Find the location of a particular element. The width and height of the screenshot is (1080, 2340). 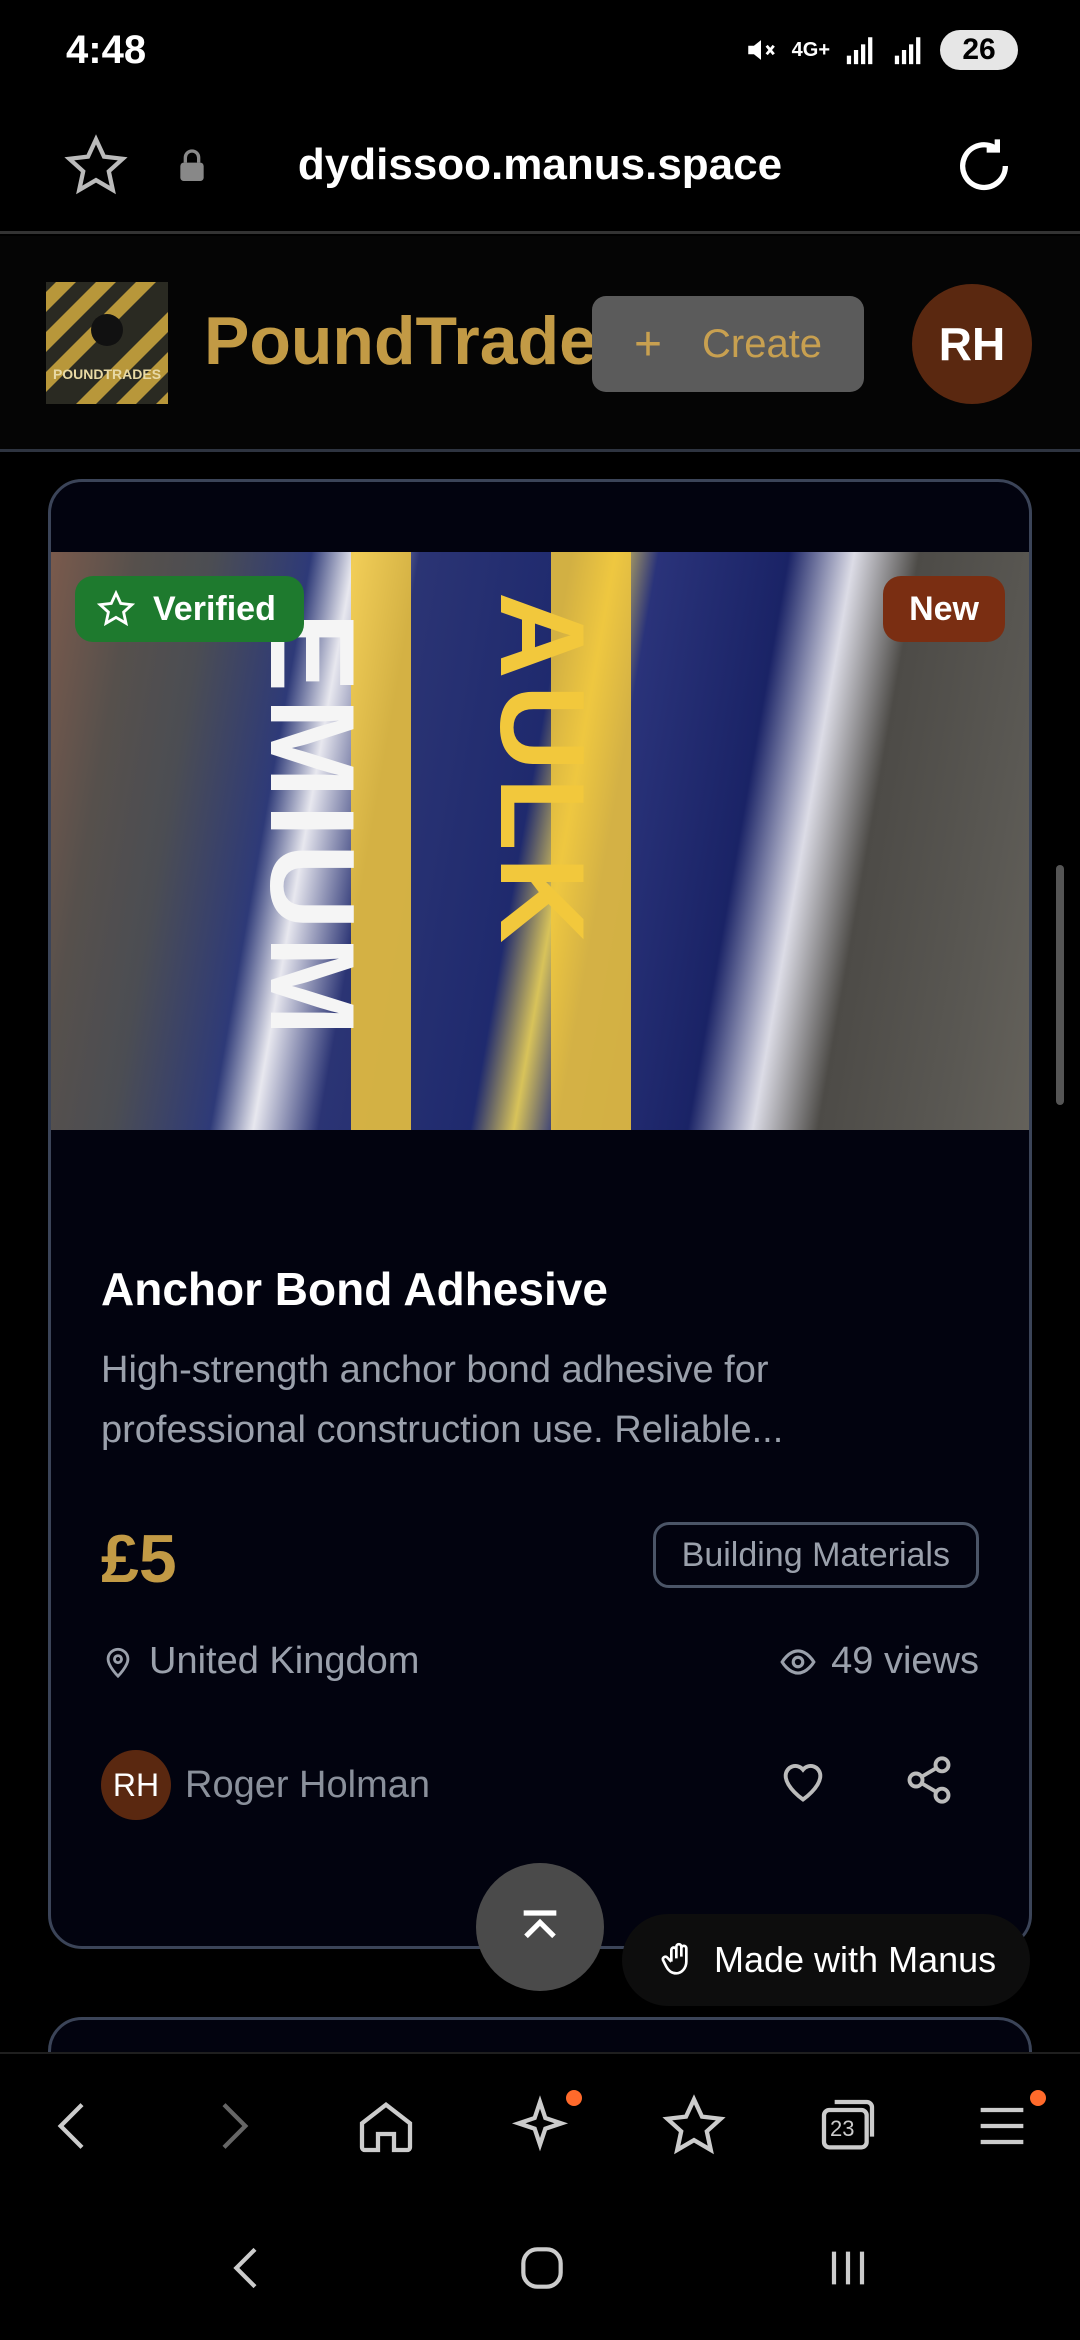

verified-badge: Verified is located at coordinates (189, 609).